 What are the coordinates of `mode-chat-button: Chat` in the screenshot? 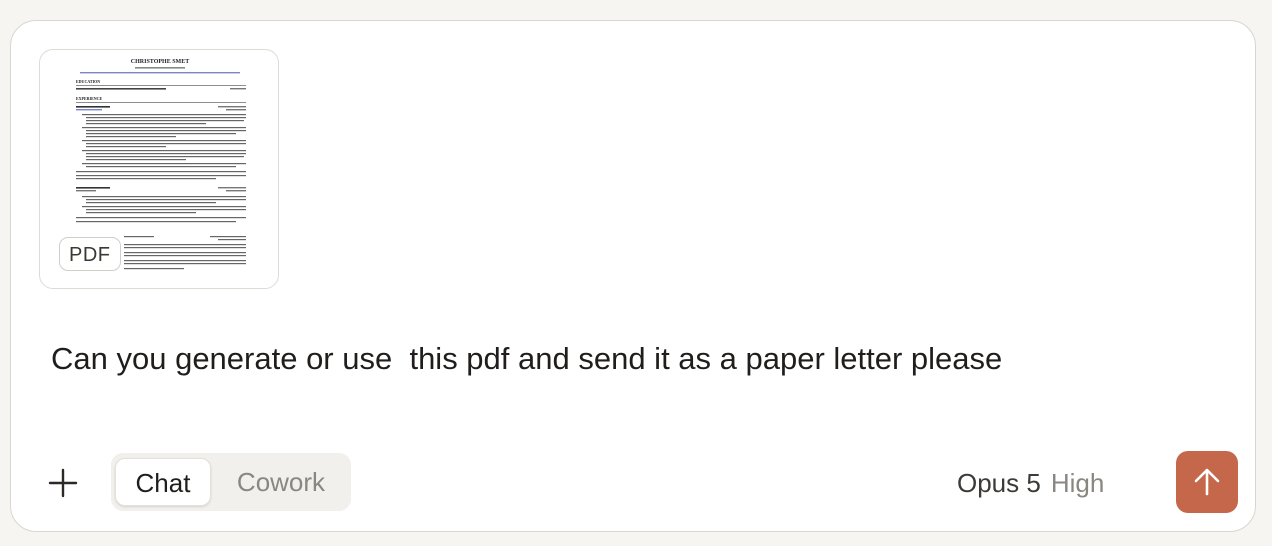 It's located at (163, 482).